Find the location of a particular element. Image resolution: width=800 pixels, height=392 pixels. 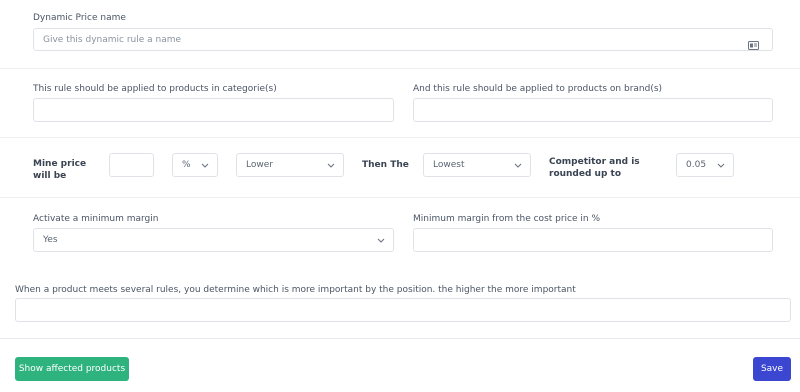

min-margin-label: Minimum margin from the cost price in % is located at coordinates (507, 219).